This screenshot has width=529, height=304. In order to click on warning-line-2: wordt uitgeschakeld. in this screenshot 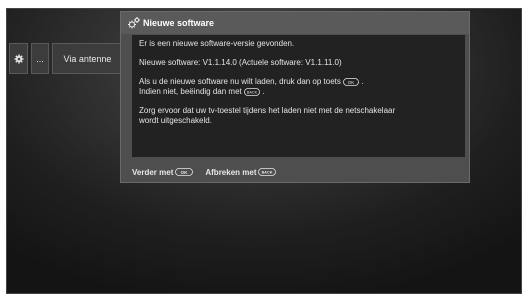, I will do `click(175, 120)`.